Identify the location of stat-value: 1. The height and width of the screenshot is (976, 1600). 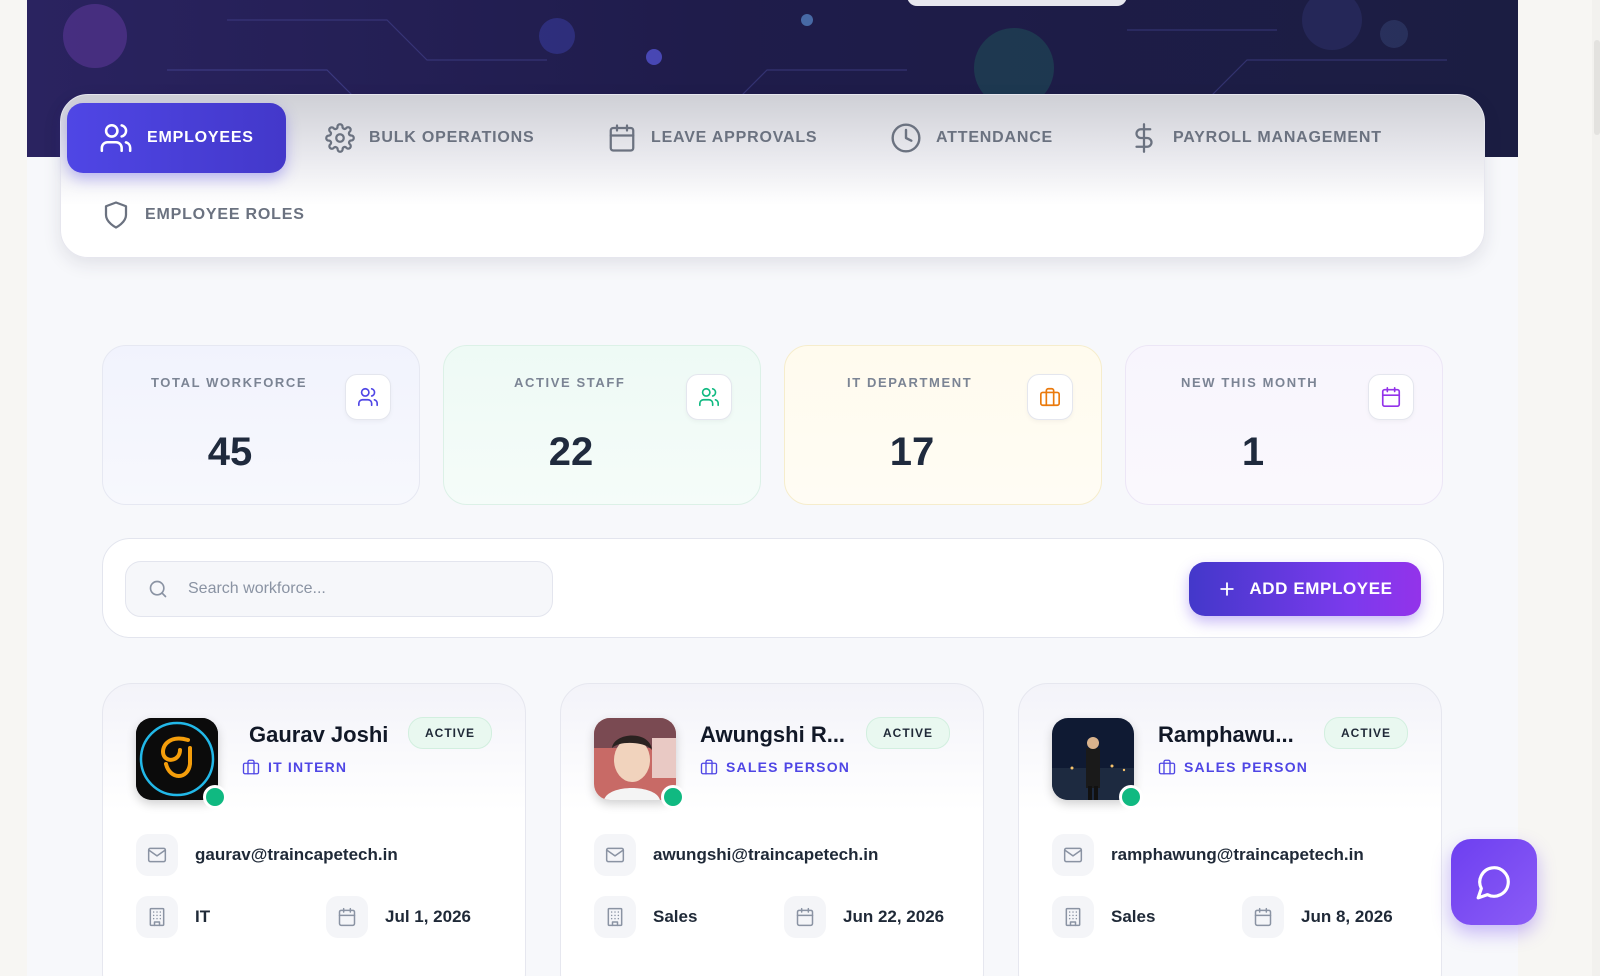
(1253, 452).